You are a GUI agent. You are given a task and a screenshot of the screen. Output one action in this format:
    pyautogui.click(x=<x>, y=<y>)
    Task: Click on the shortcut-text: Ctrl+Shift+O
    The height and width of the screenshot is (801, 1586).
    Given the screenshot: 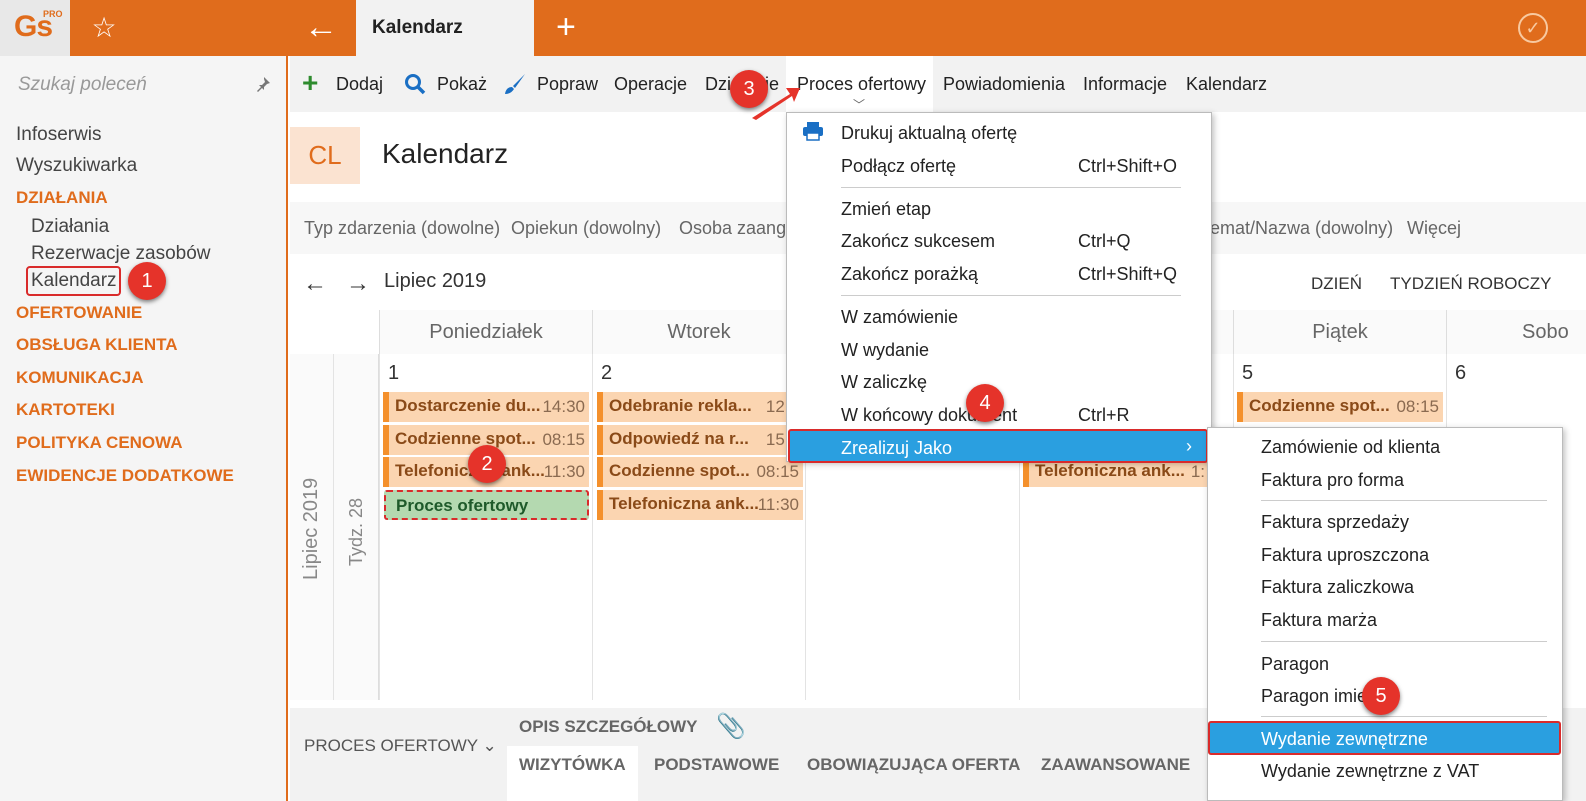 What is the action you would take?
    pyautogui.click(x=1128, y=166)
    